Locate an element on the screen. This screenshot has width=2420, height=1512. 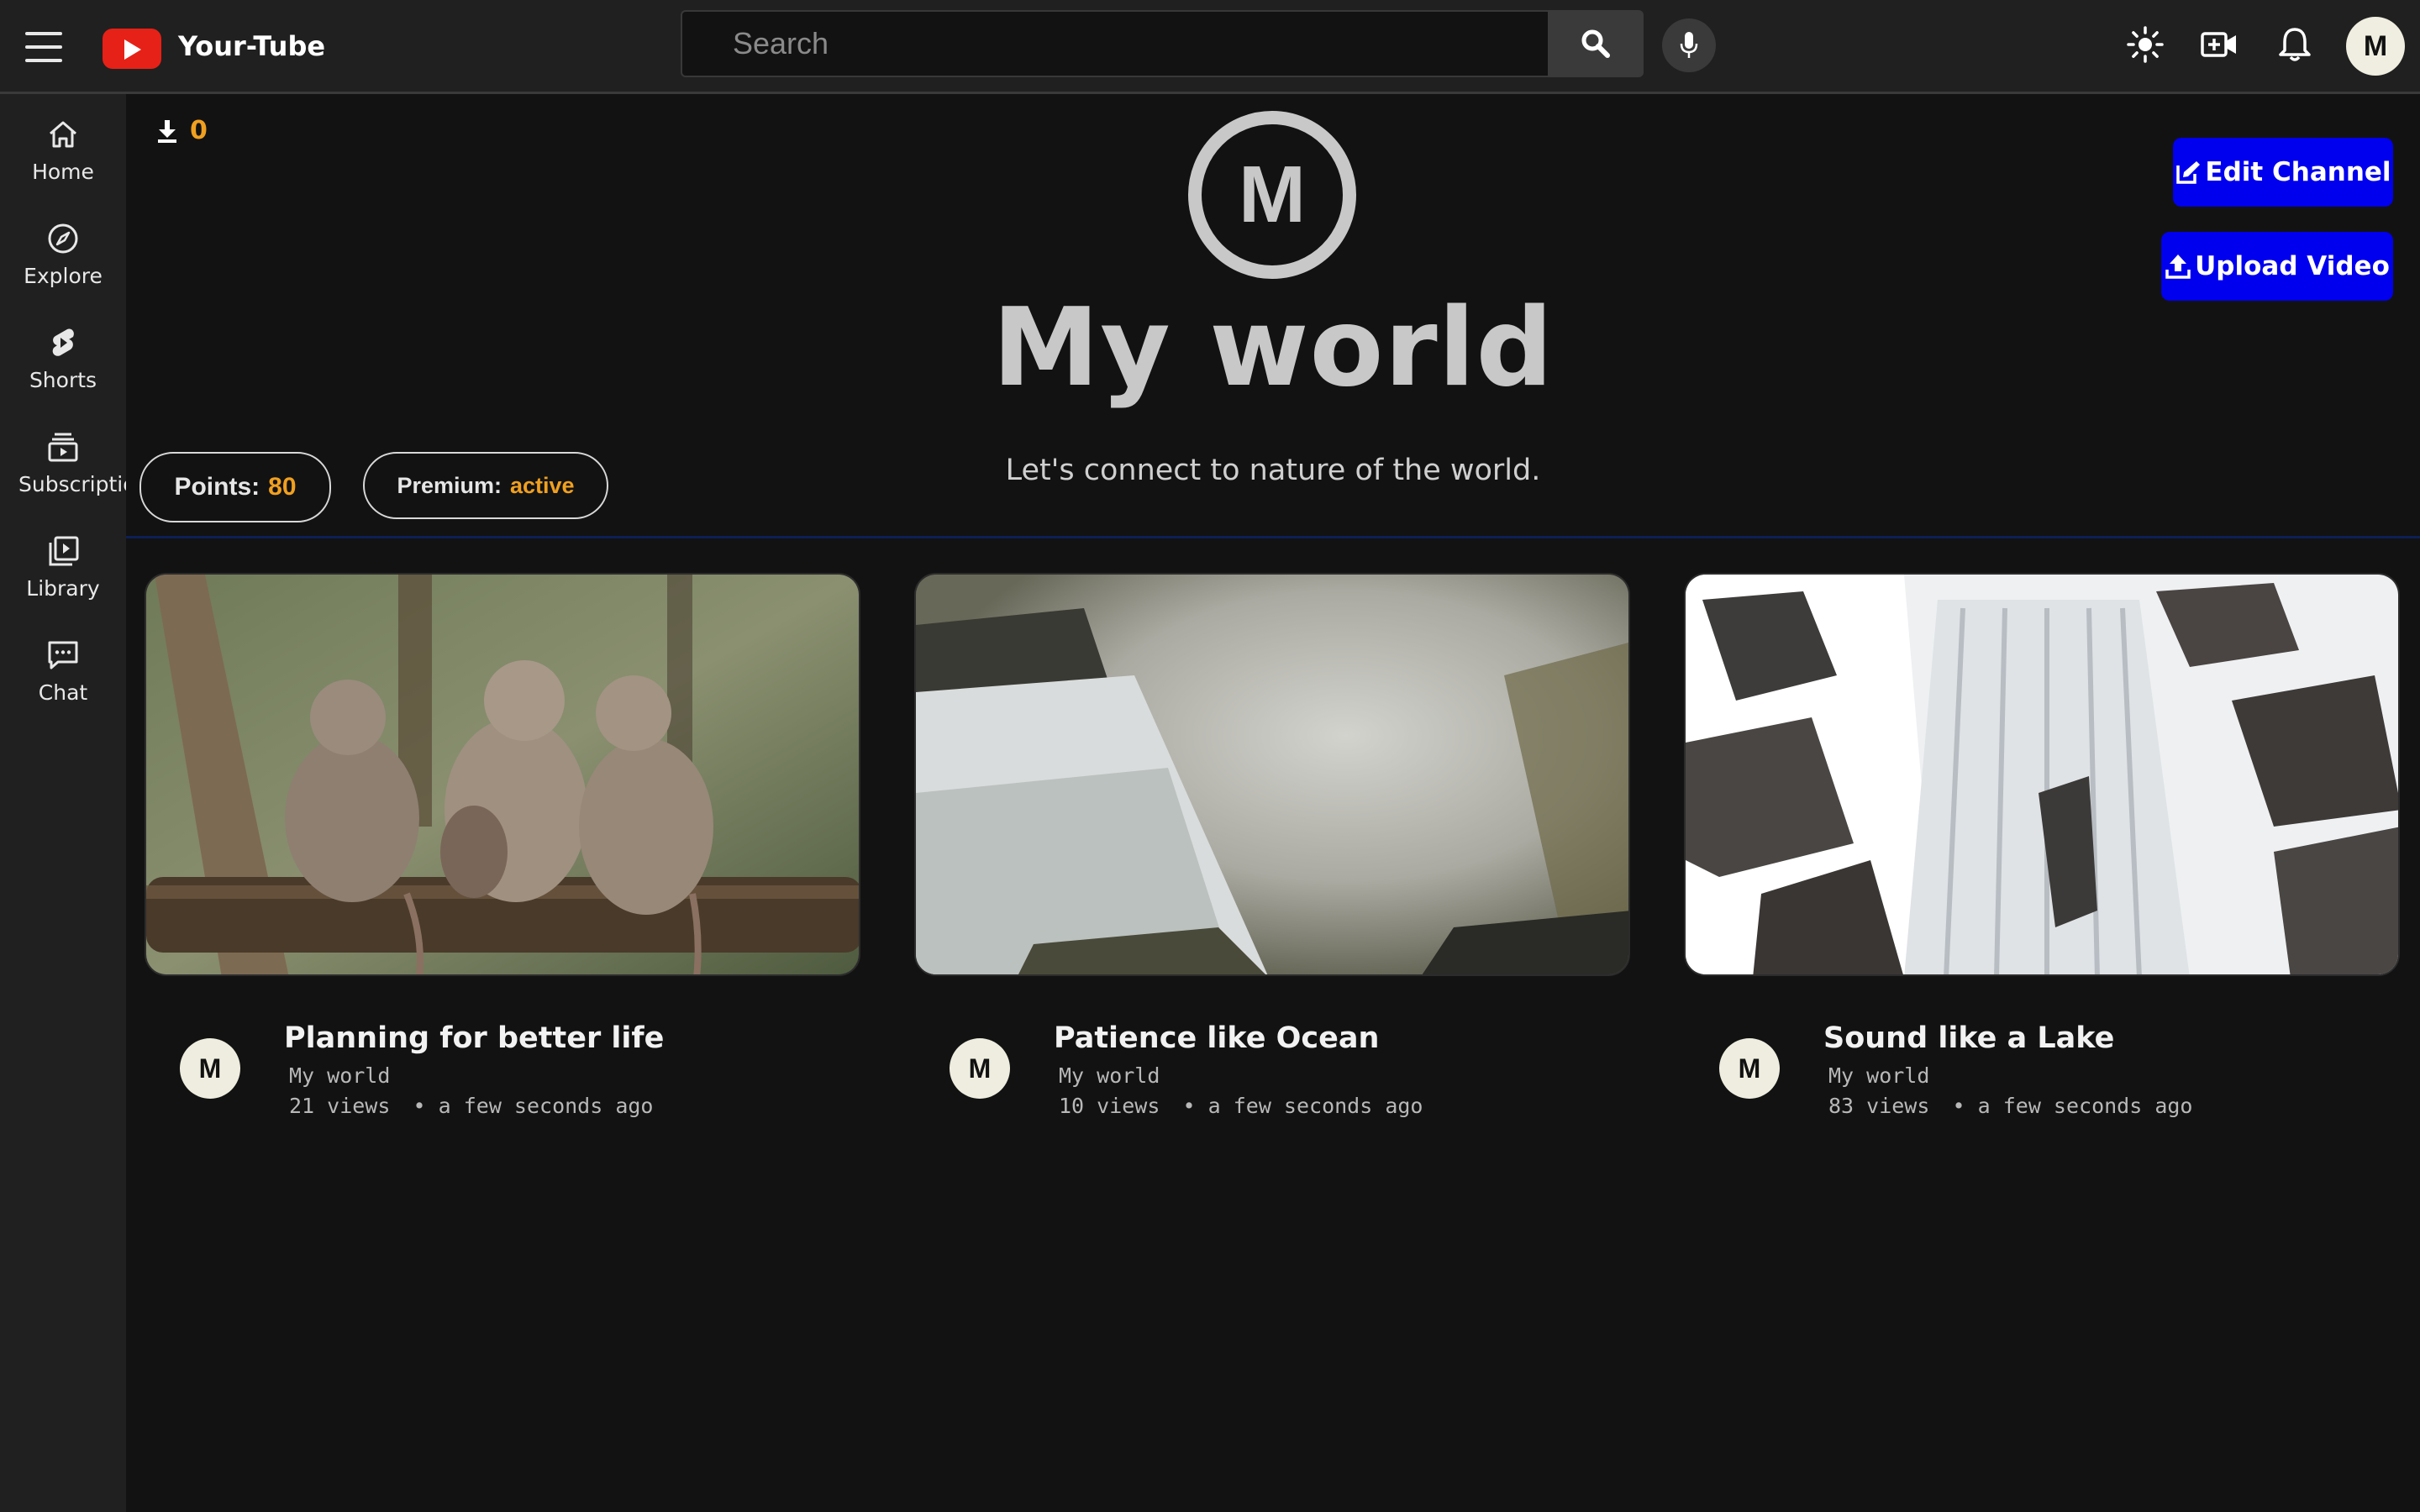
sidebar-item-library: Library is located at coordinates (63, 565).